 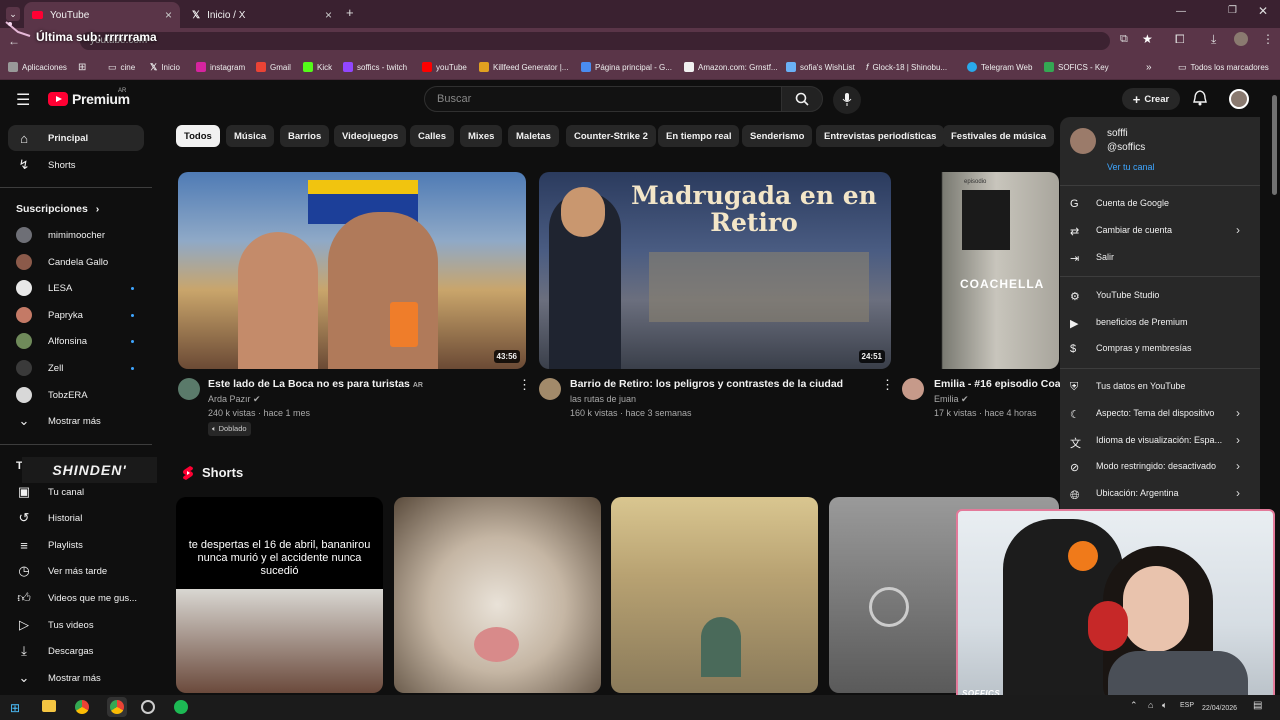 I want to click on cast-icon: ⧉, so click(x=1124, y=39).